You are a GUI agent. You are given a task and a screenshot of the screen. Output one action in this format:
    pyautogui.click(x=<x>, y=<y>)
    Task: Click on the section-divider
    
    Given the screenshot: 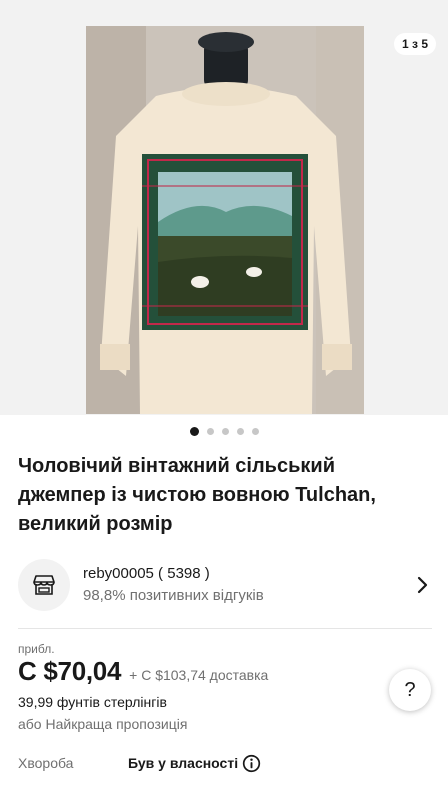 What is the action you would take?
    pyautogui.click(x=225, y=628)
    